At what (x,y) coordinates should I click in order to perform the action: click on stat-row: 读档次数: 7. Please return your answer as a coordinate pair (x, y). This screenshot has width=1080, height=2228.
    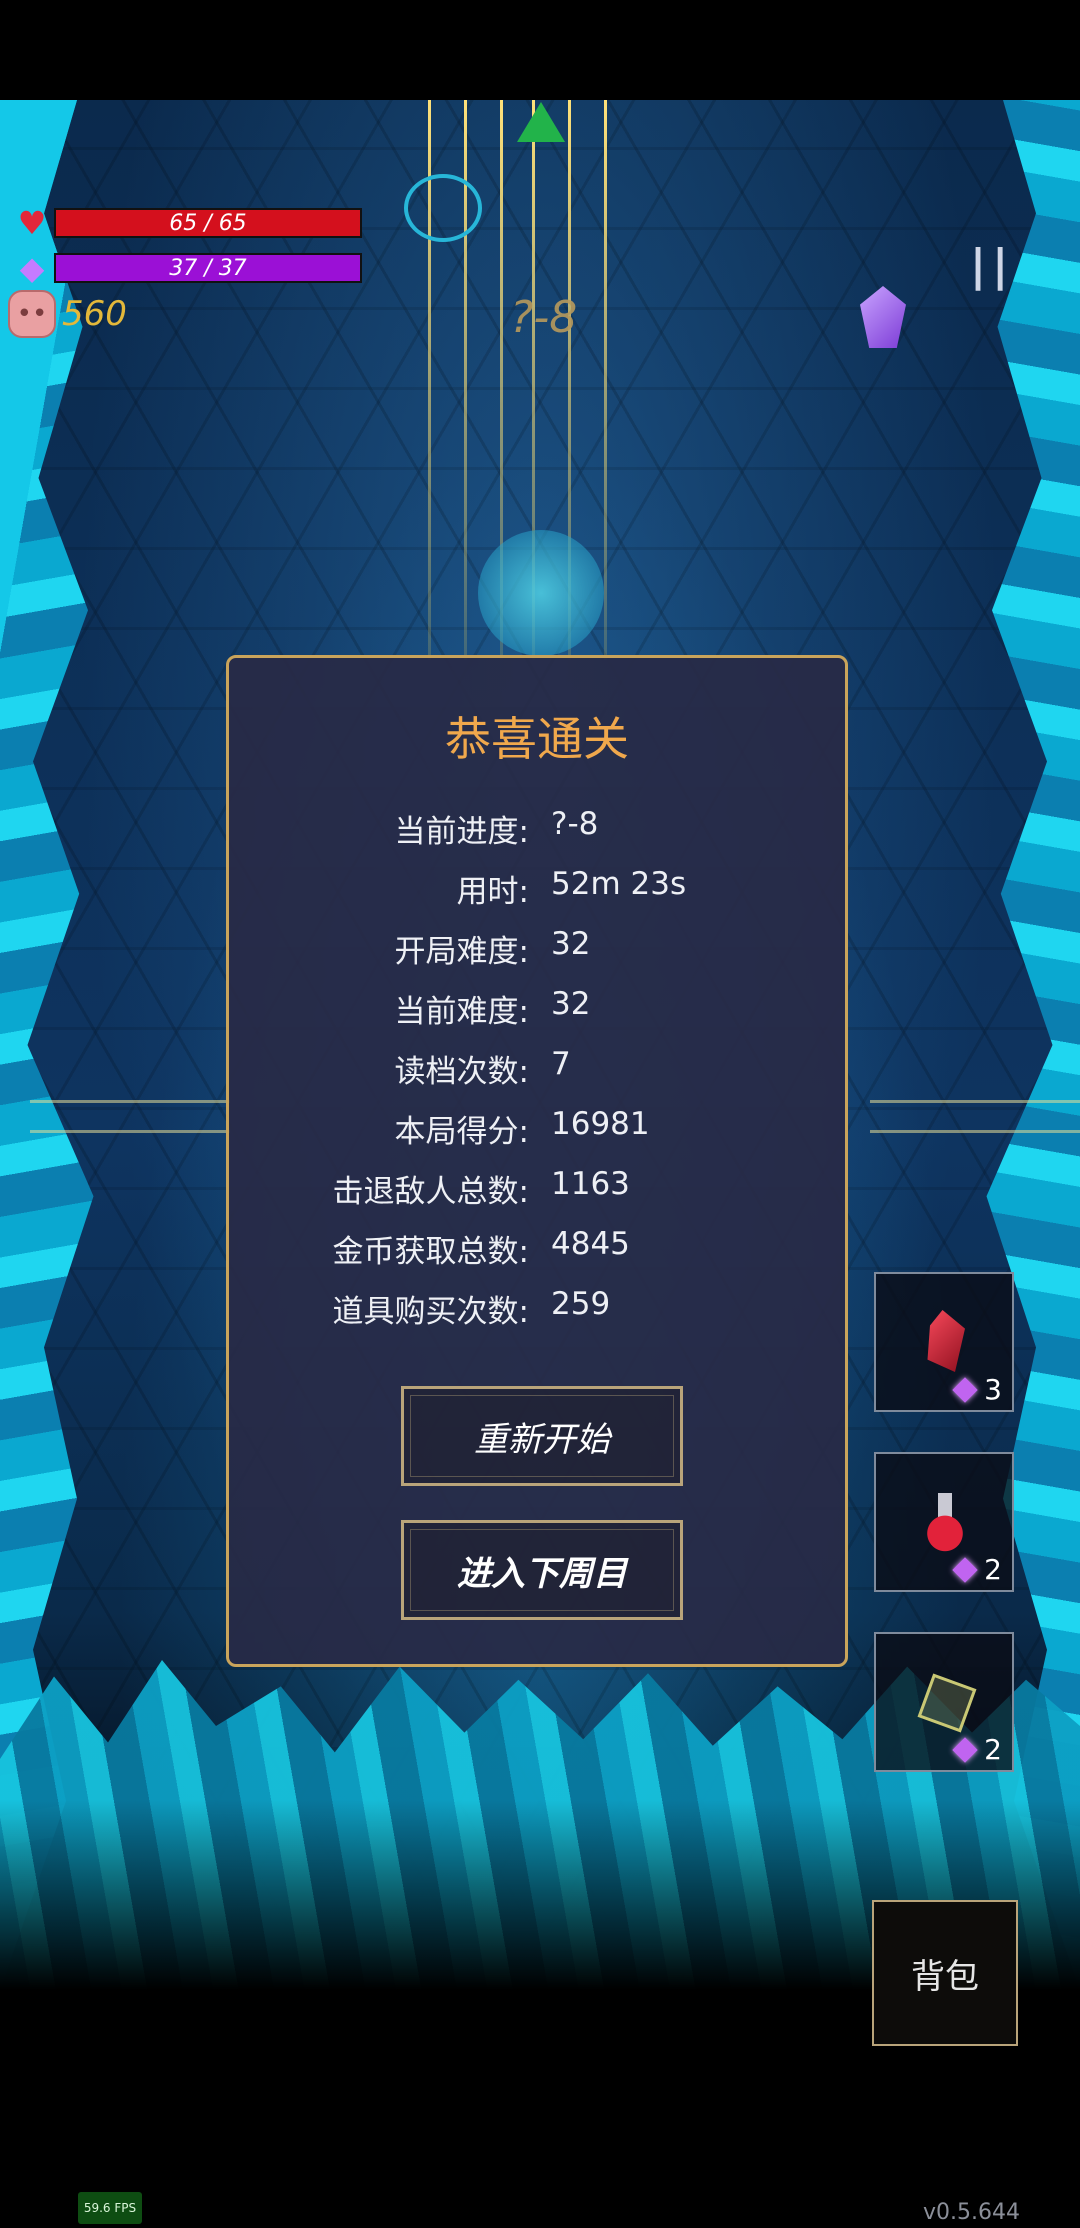
    Looking at the image, I should click on (537, 1076).